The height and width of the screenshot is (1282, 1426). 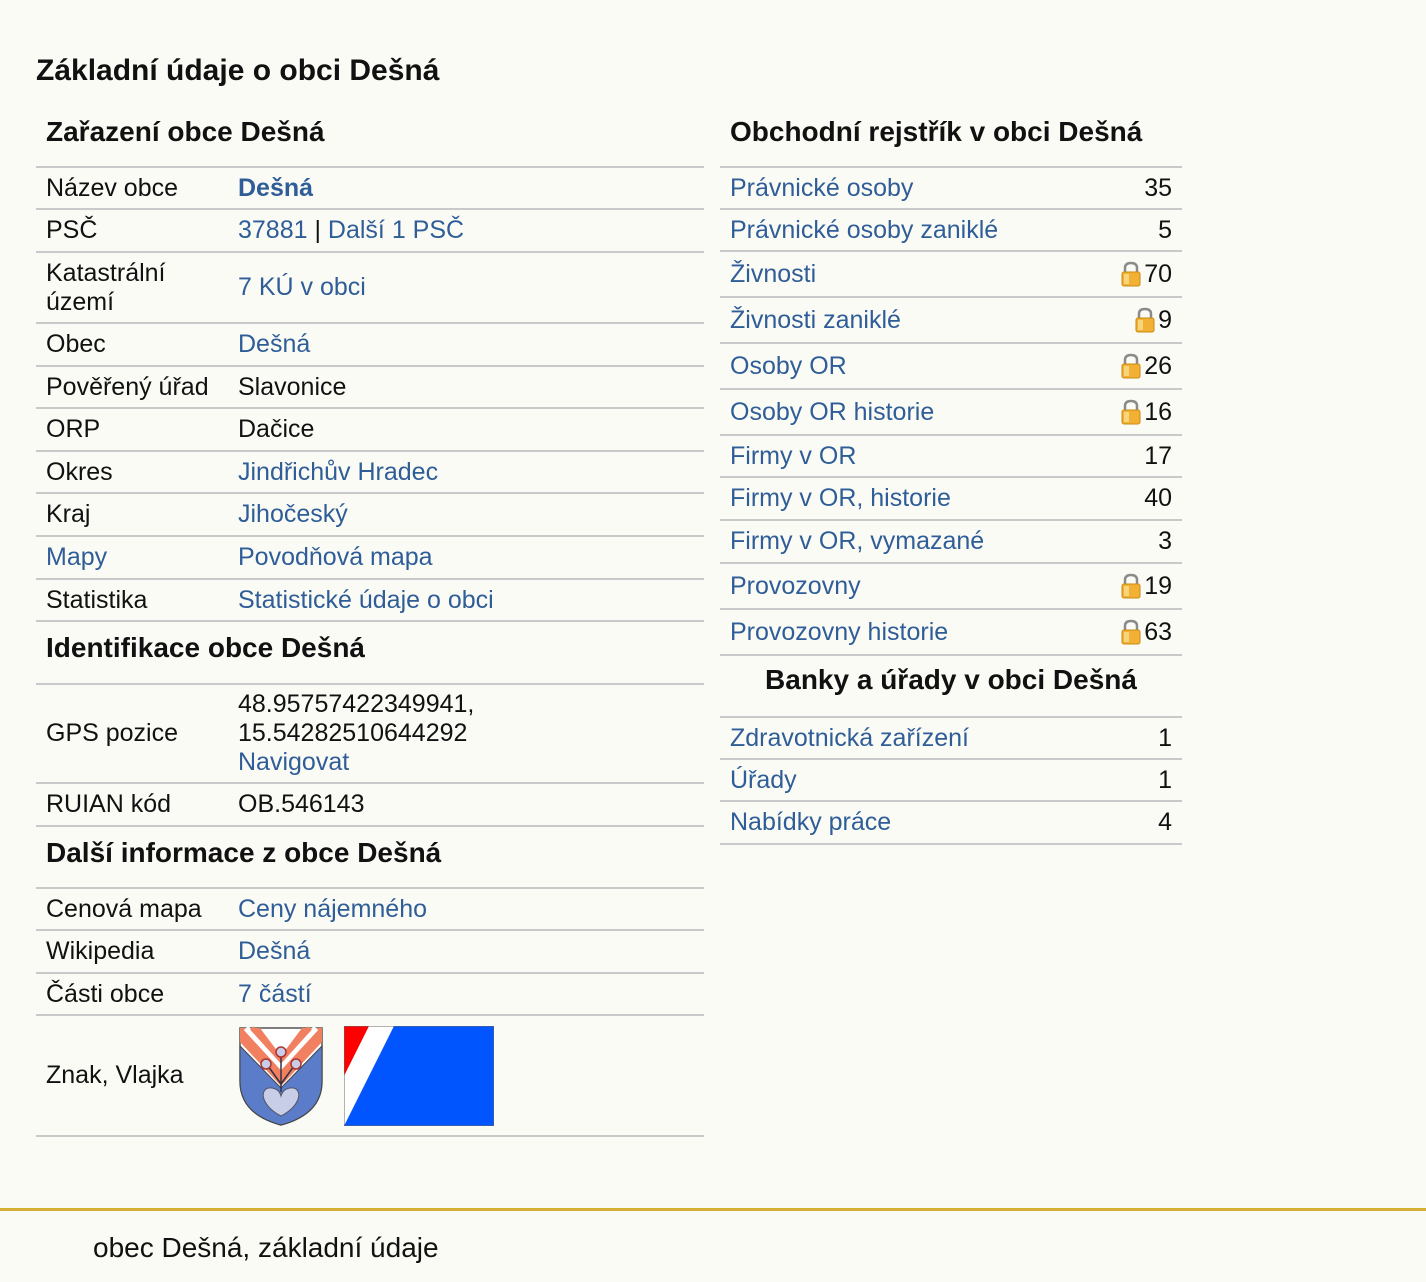 What do you see at coordinates (951, 633) in the screenshot?
I see `rejstrik-row: Provozovny historie 63` at bounding box center [951, 633].